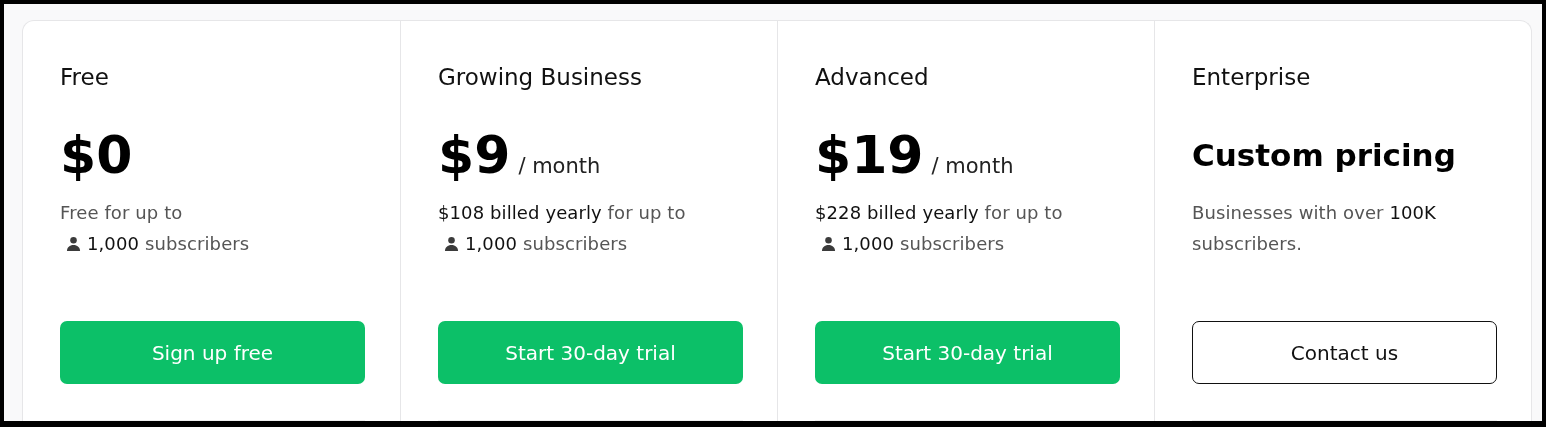 The height and width of the screenshot is (427, 1546). Describe the element at coordinates (1344, 352) in the screenshot. I see `contact-button: Contact us` at that location.